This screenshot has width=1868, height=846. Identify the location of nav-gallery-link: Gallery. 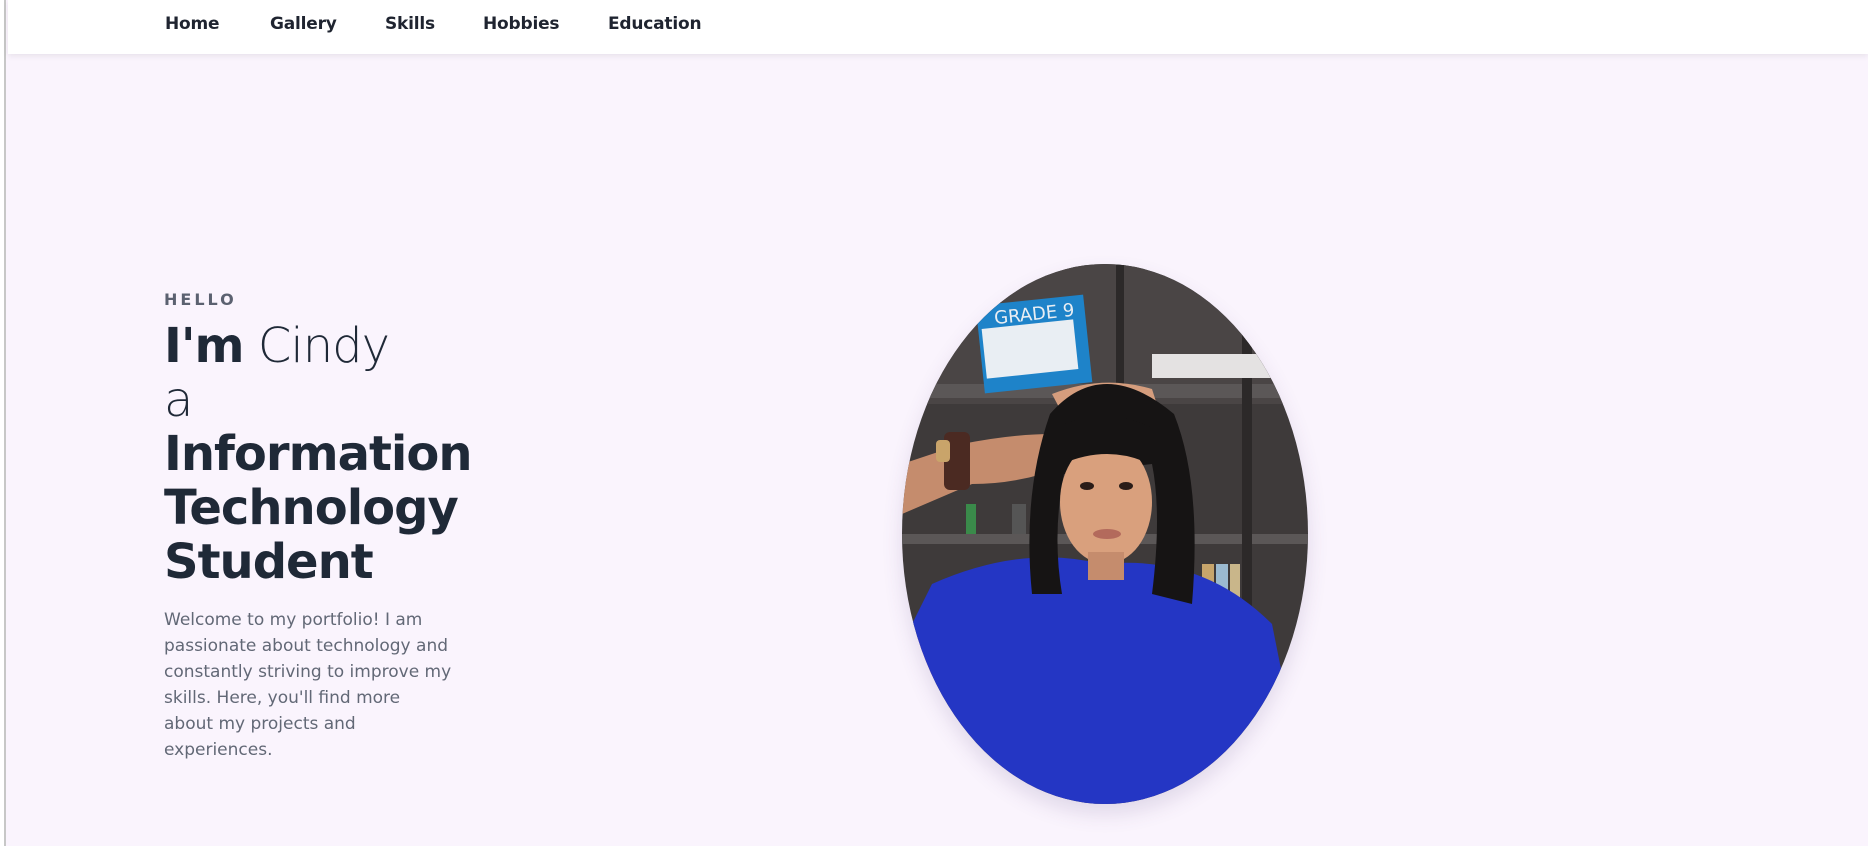
(303, 24).